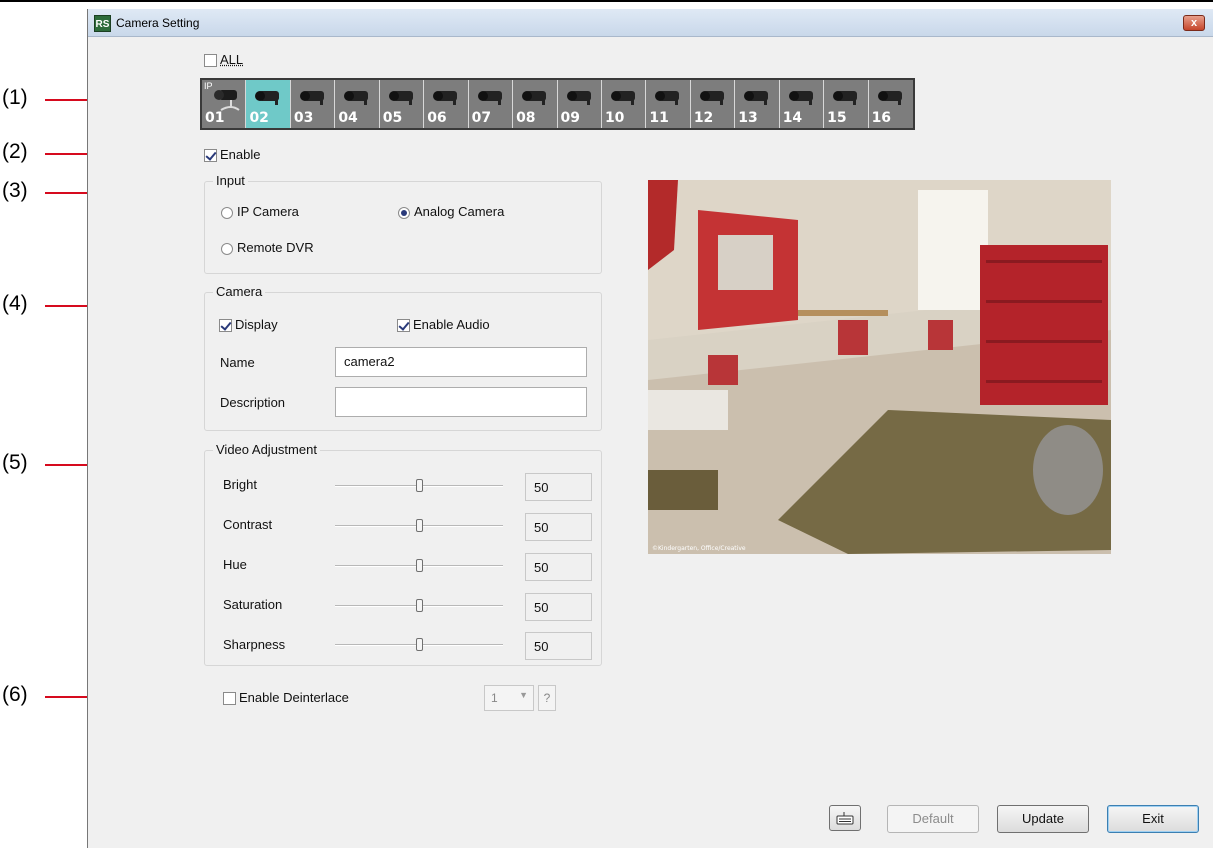 The height and width of the screenshot is (848, 1213). I want to click on camera-tile-13: 13, so click(757, 104).